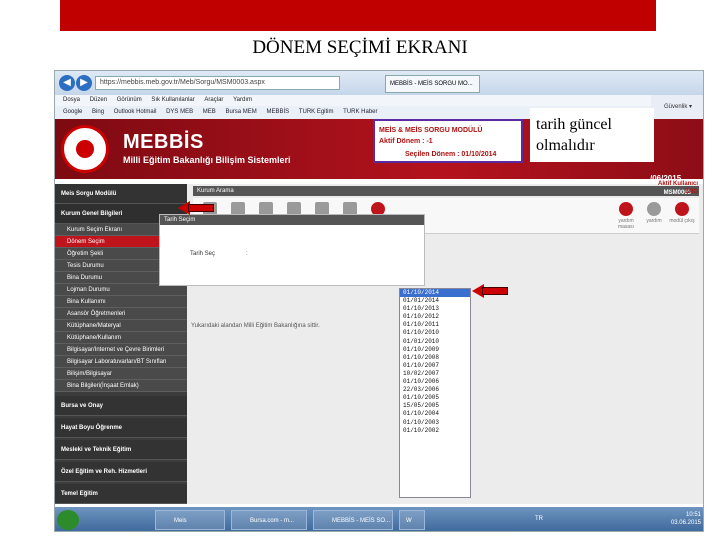 This screenshot has height=540, width=720. Describe the element at coordinates (592, 135) in the screenshot. I see `annotation-callout: tarih güncel olmalıdır` at that location.